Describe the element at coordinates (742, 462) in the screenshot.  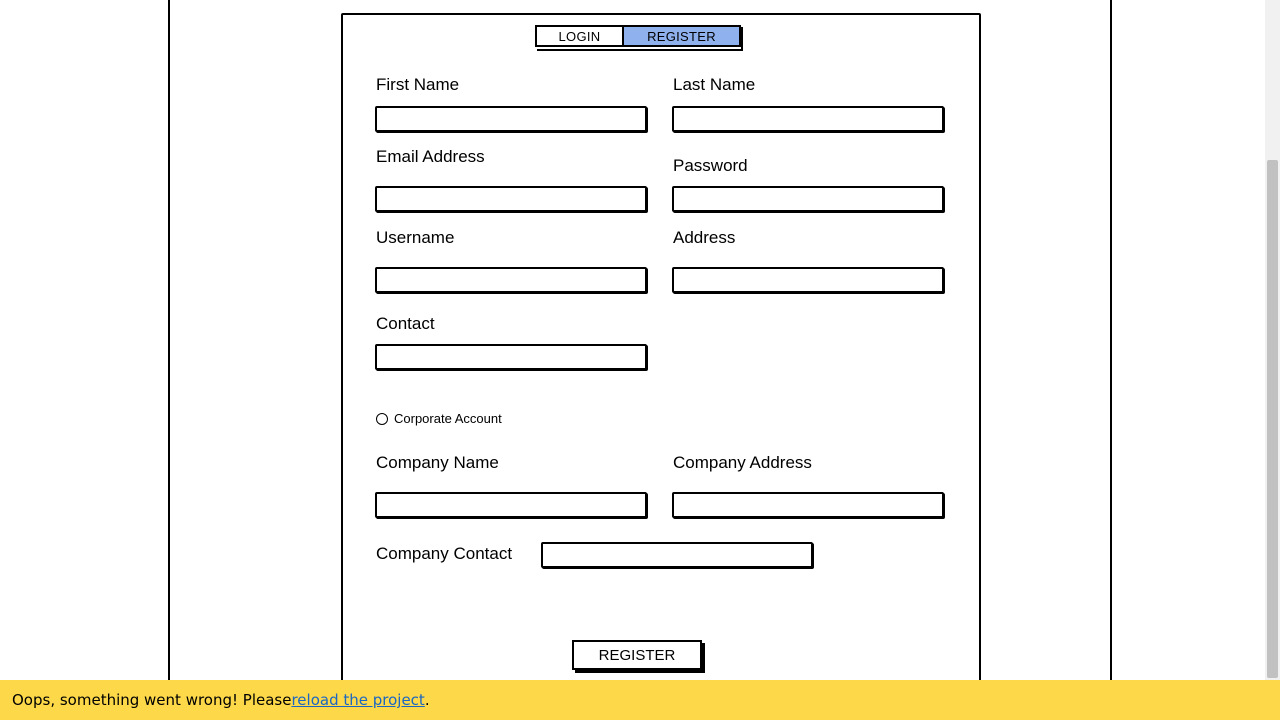
I see `company-address-label: Company Address` at that location.